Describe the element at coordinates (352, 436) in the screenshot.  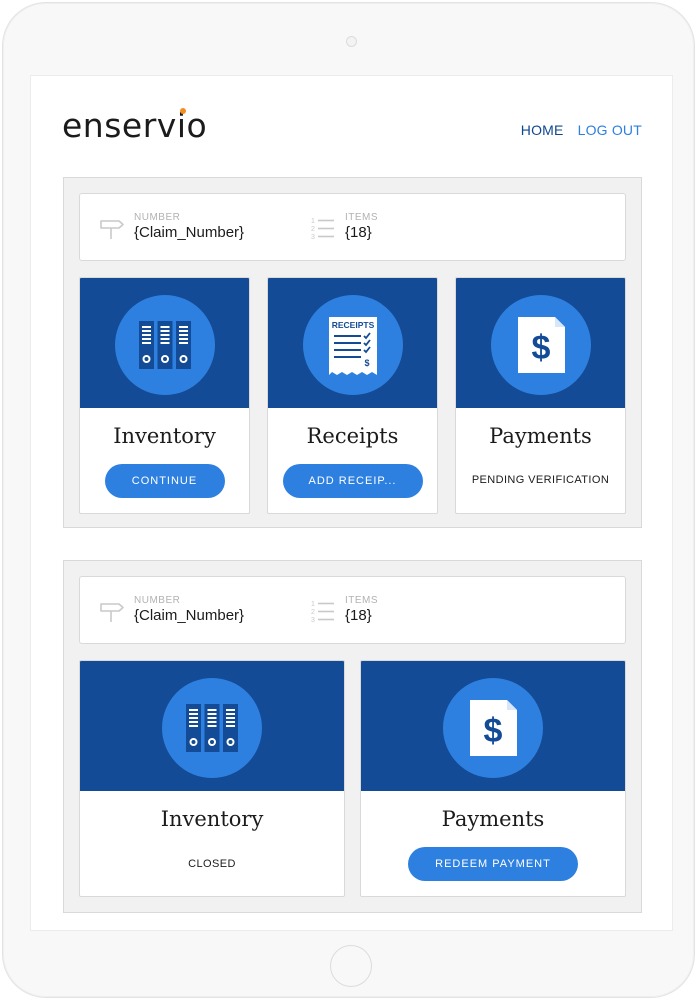
I see `card-title: Receipts` at that location.